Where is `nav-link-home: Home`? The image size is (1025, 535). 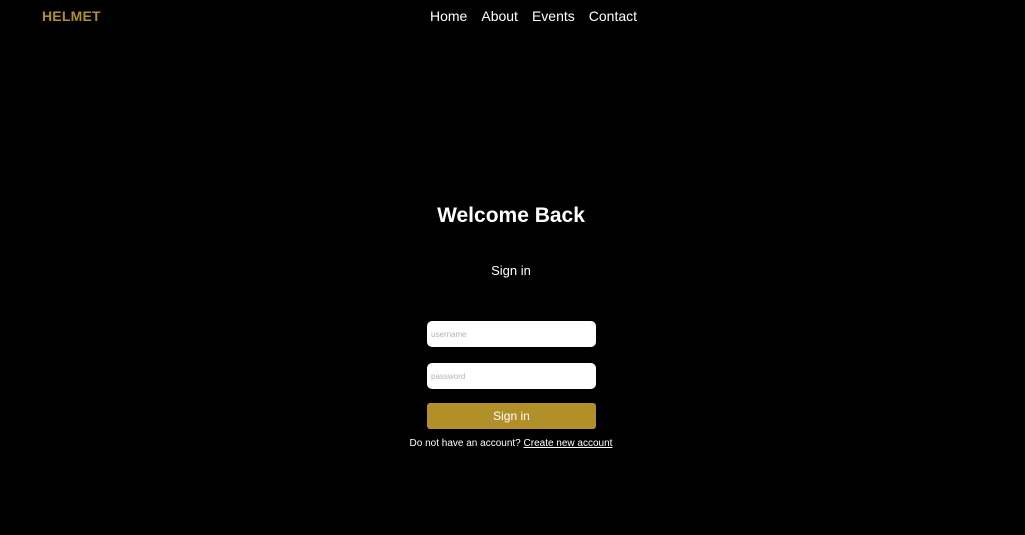
nav-link-home: Home is located at coordinates (448, 16).